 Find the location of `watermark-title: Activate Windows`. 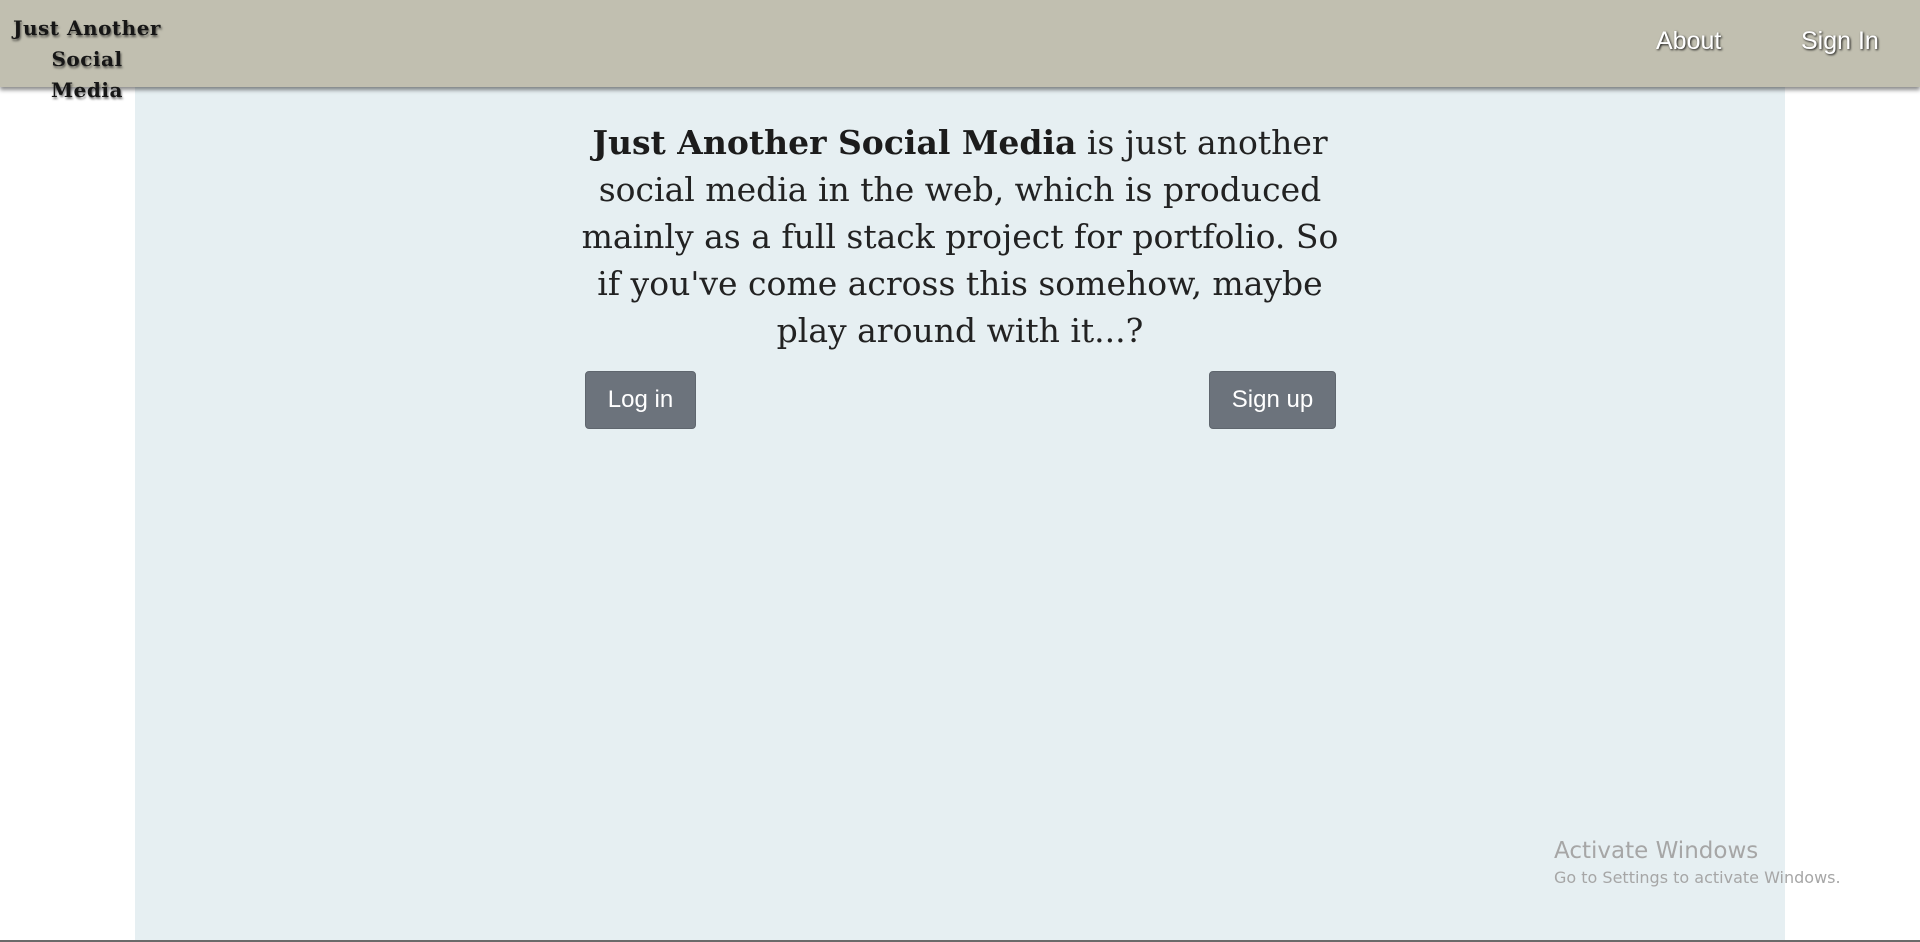

watermark-title: Activate Windows is located at coordinates (1656, 851).